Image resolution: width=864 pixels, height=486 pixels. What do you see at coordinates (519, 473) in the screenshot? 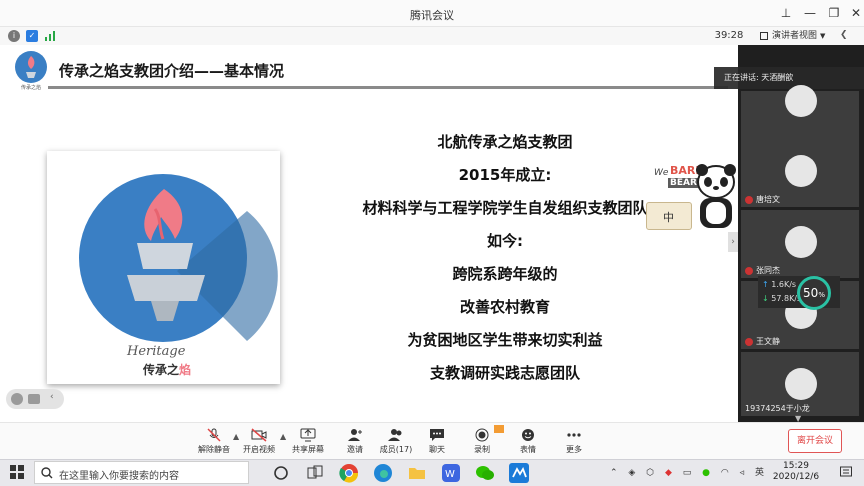
I see `tencent-meeting-icon` at bounding box center [519, 473].